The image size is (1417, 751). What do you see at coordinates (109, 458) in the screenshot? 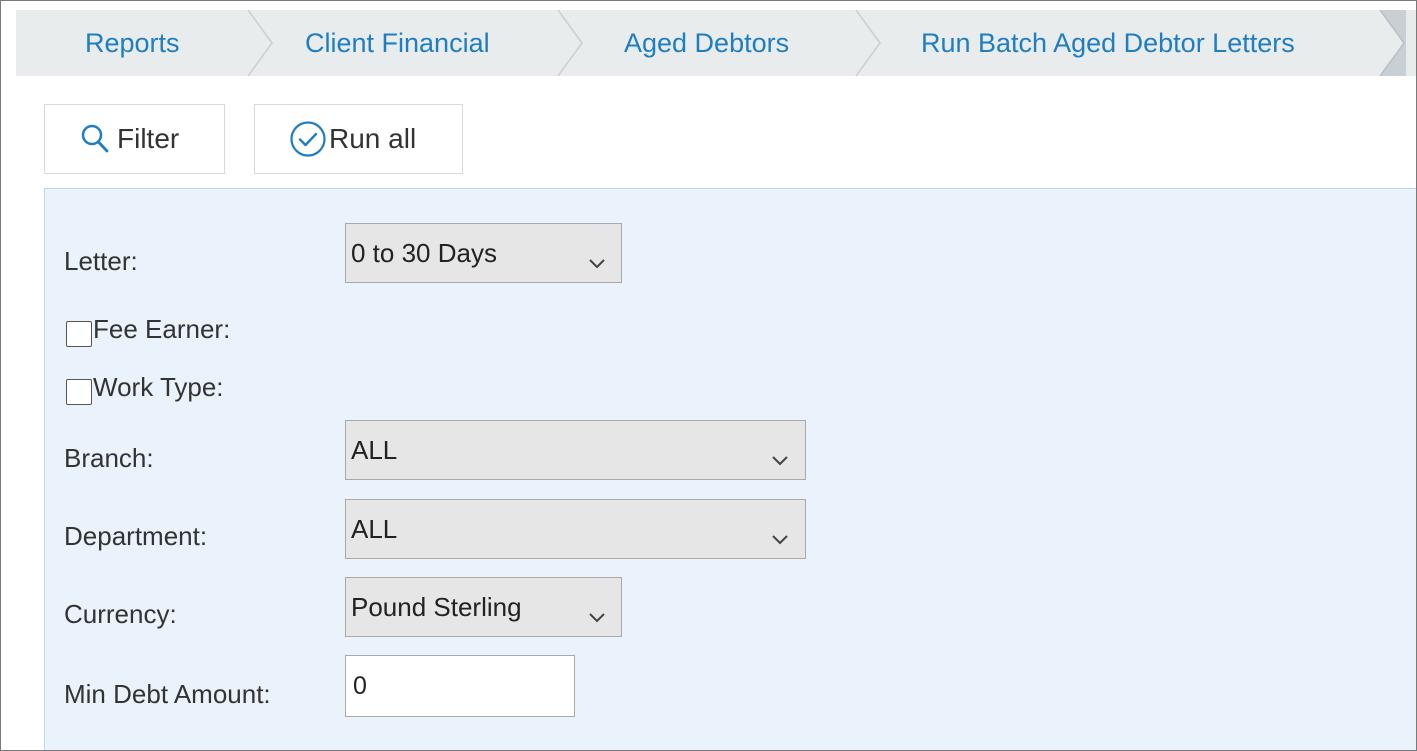
I see `branch-label: Branch:` at bounding box center [109, 458].